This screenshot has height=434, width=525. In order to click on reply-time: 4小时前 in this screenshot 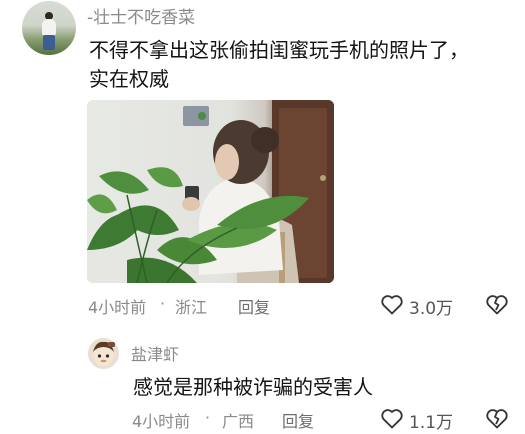, I will do `click(161, 421)`.